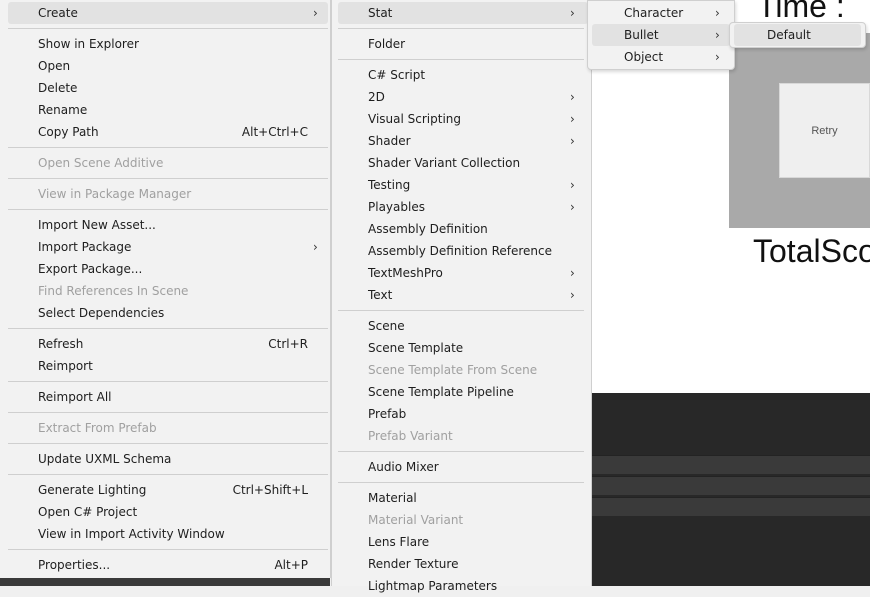  I want to click on menu-item-testing: Testing ›, so click(463, 185).